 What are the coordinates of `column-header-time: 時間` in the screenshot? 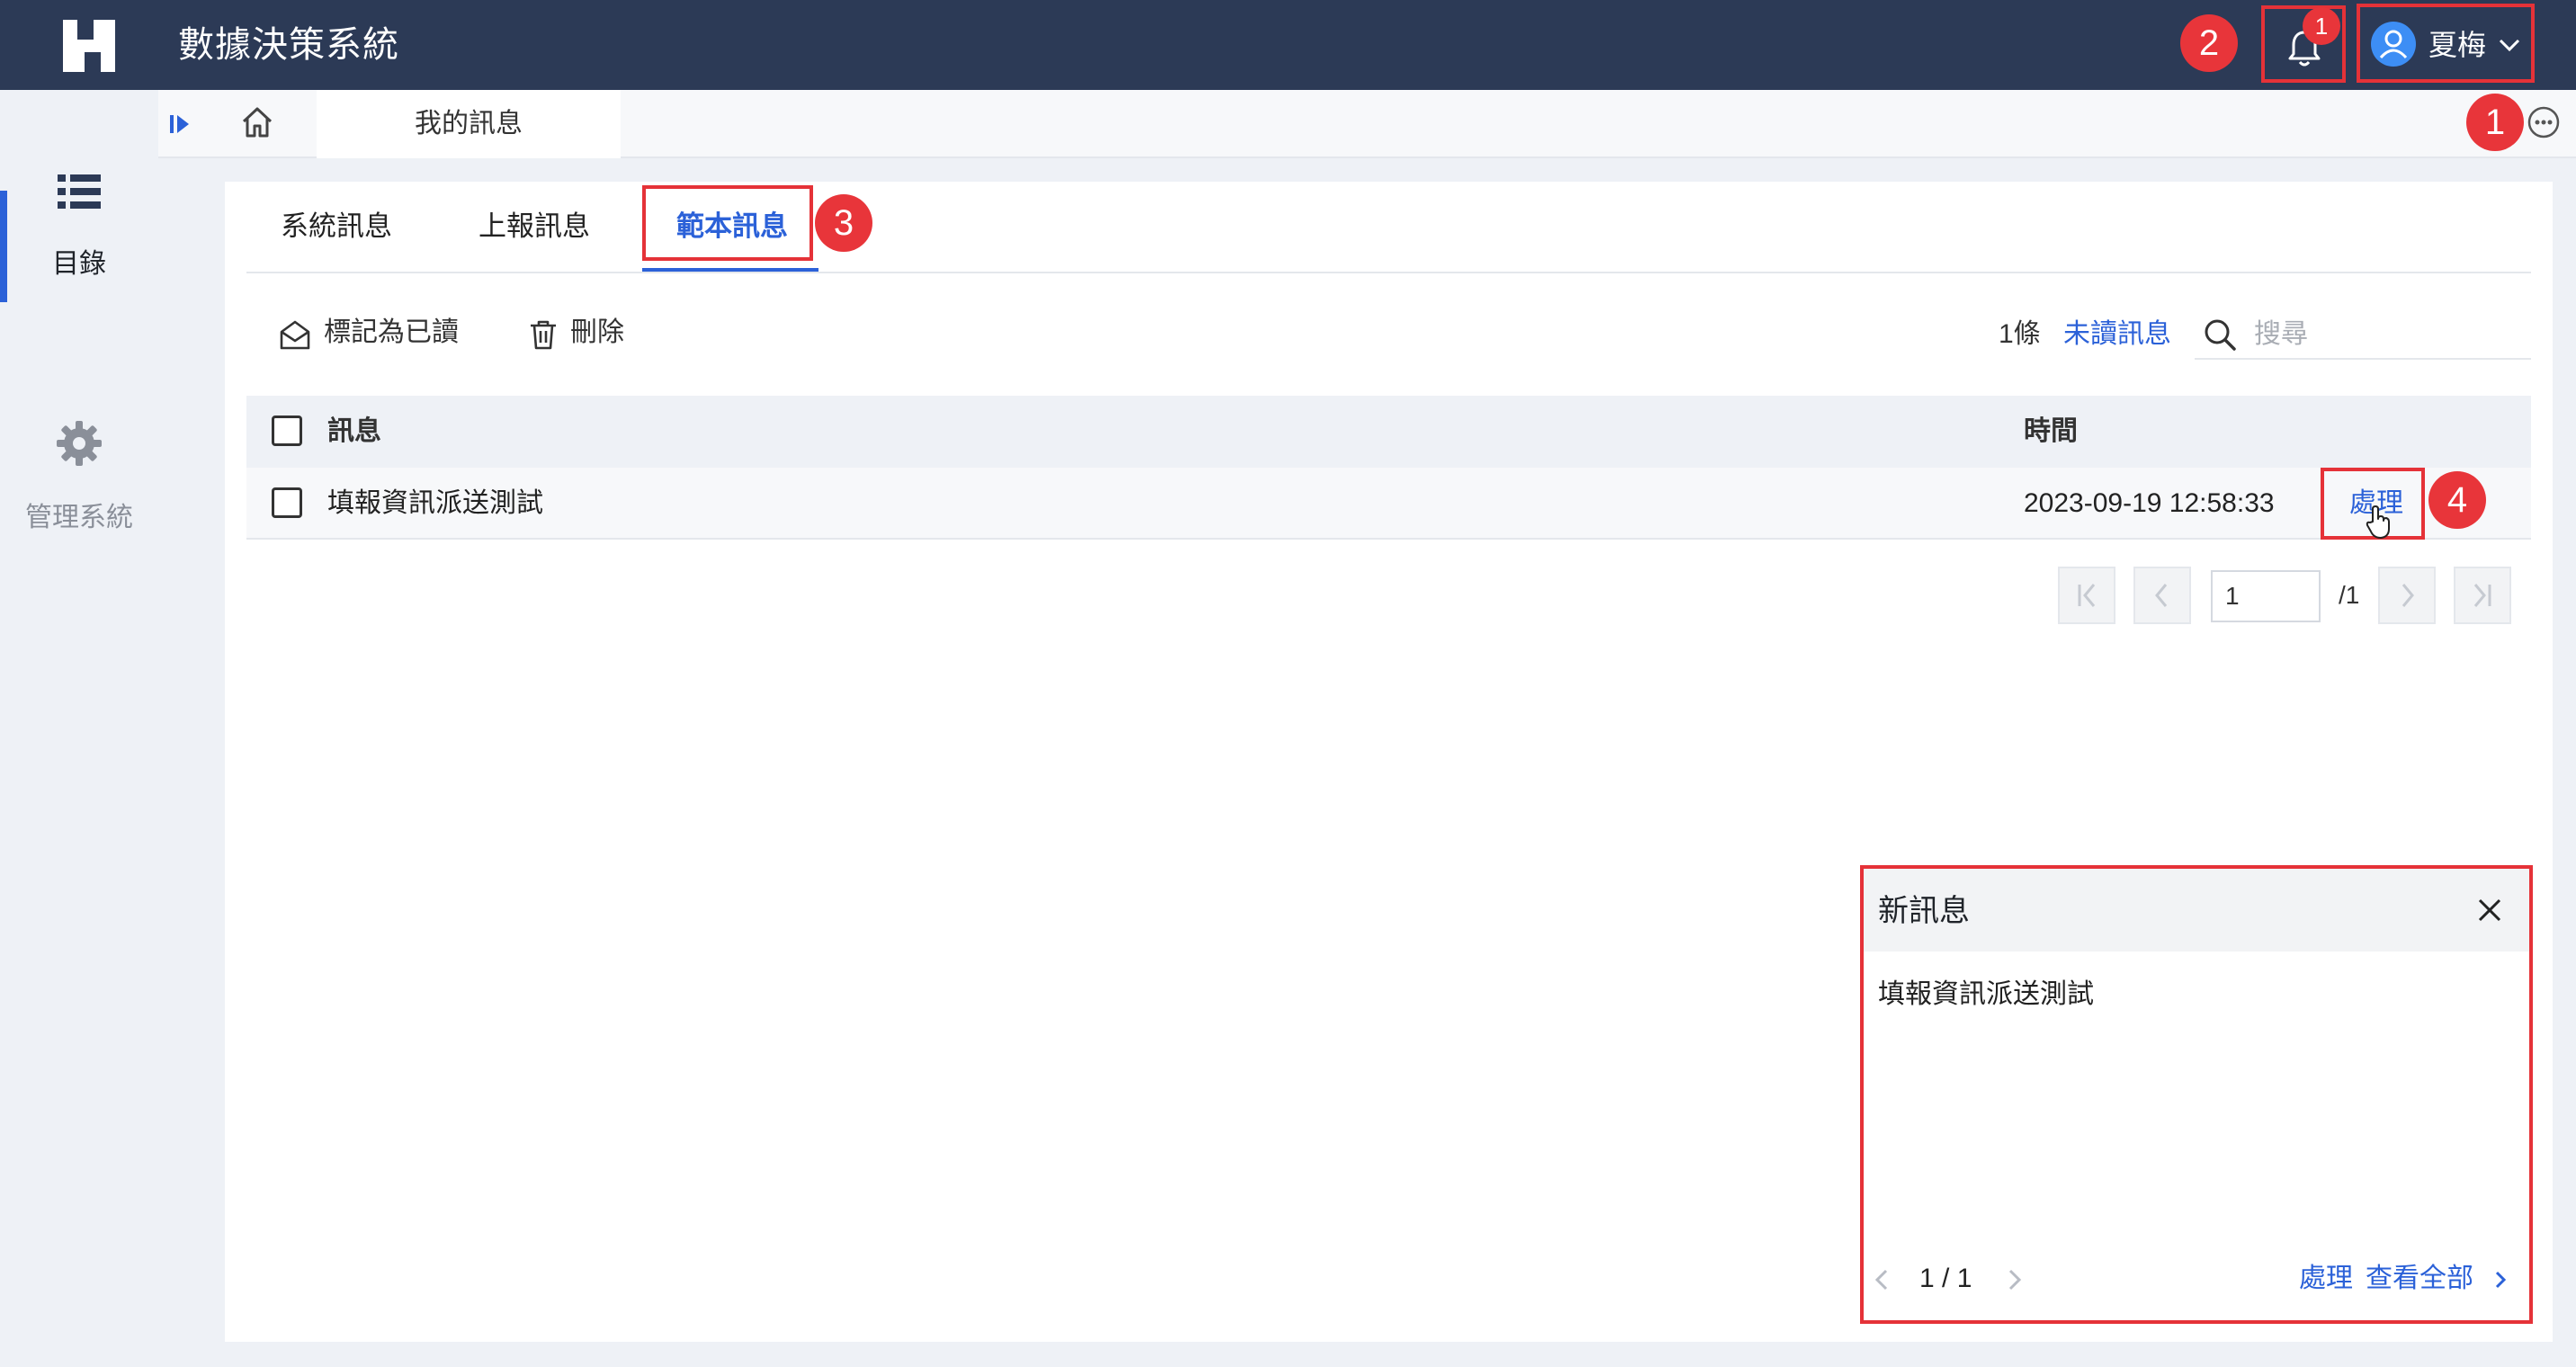 It's located at (2051, 431).